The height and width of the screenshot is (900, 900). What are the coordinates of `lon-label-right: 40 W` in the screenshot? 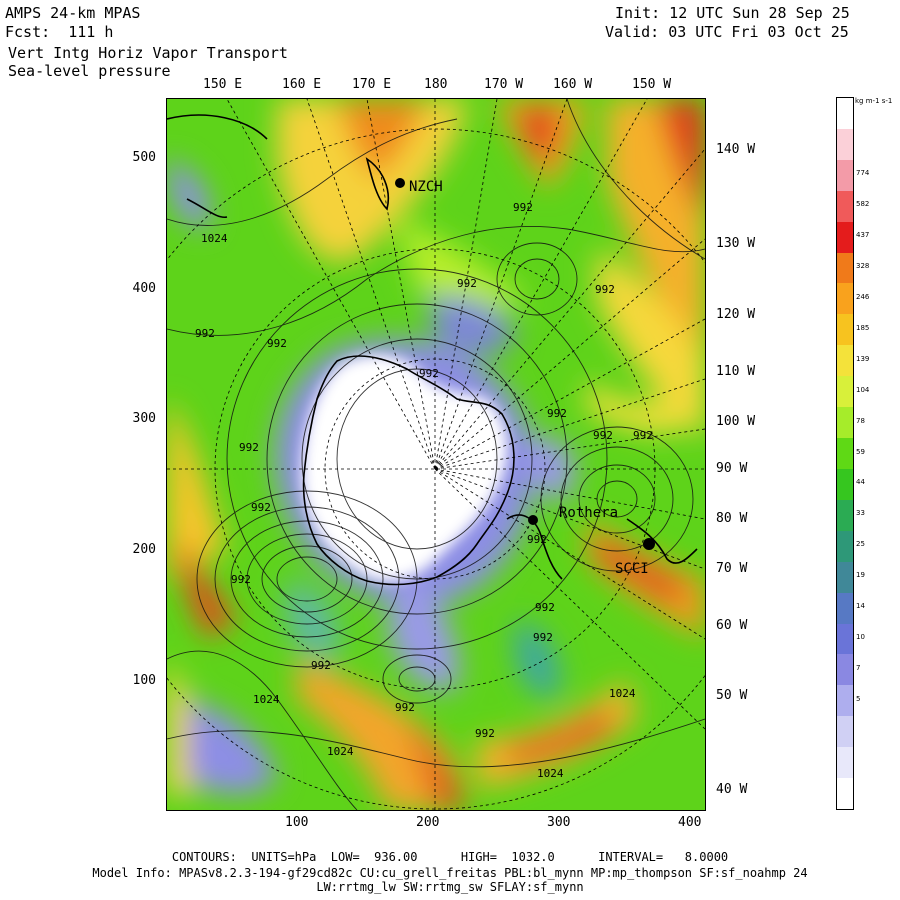 It's located at (732, 789).